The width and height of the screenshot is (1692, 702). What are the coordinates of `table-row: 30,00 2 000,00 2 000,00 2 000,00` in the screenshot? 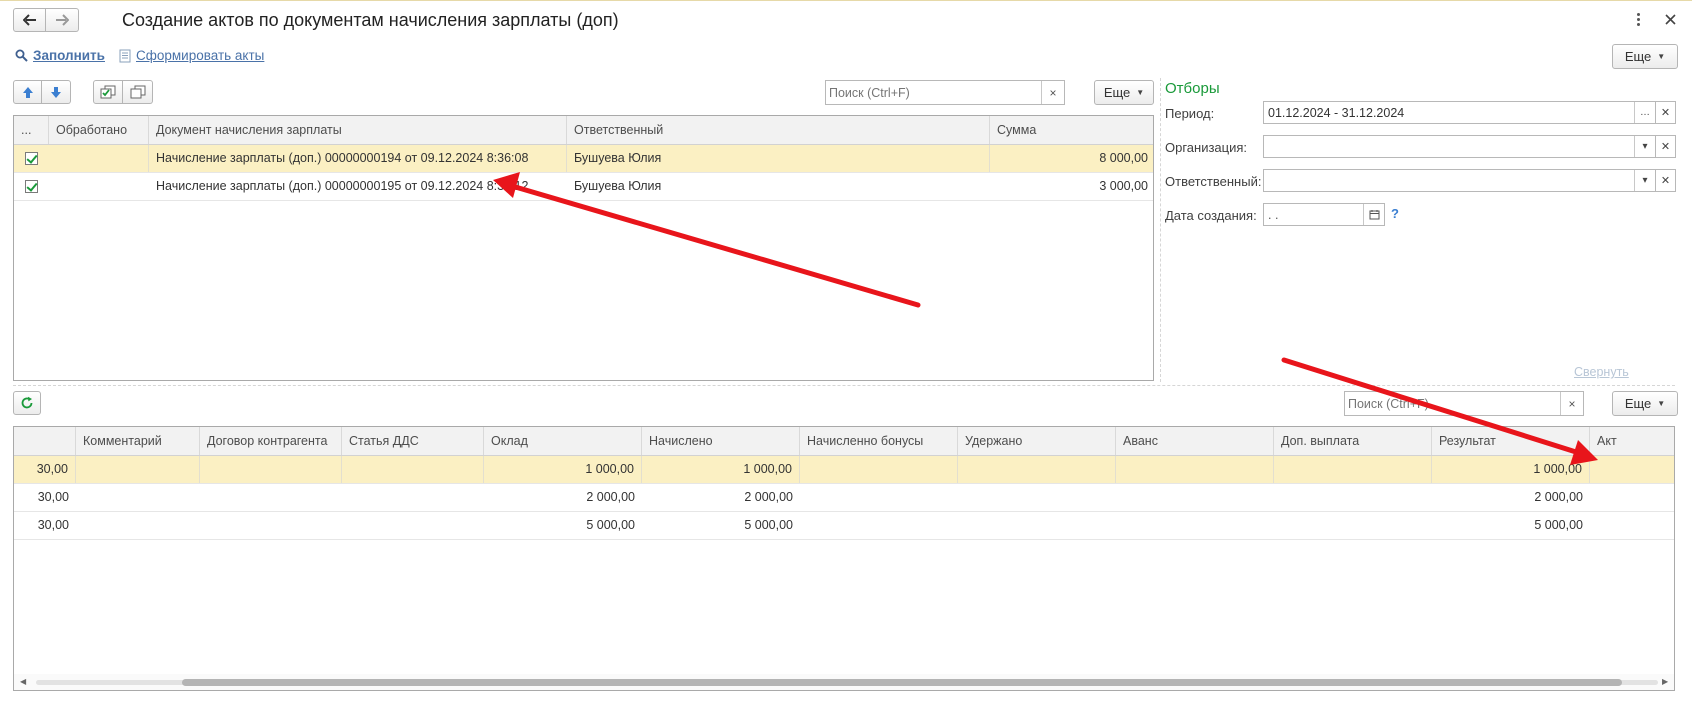 It's located at (844, 498).